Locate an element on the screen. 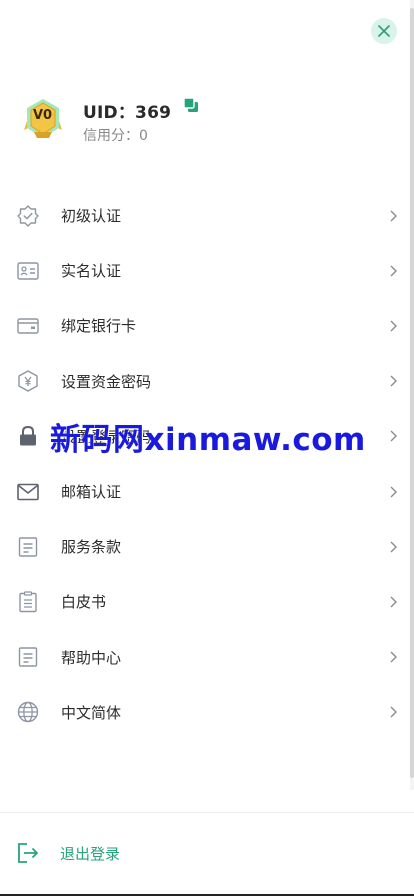 The height and width of the screenshot is (896, 414). watermark-text: 新码网xinmaw.com is located at coordinates (208, 440).